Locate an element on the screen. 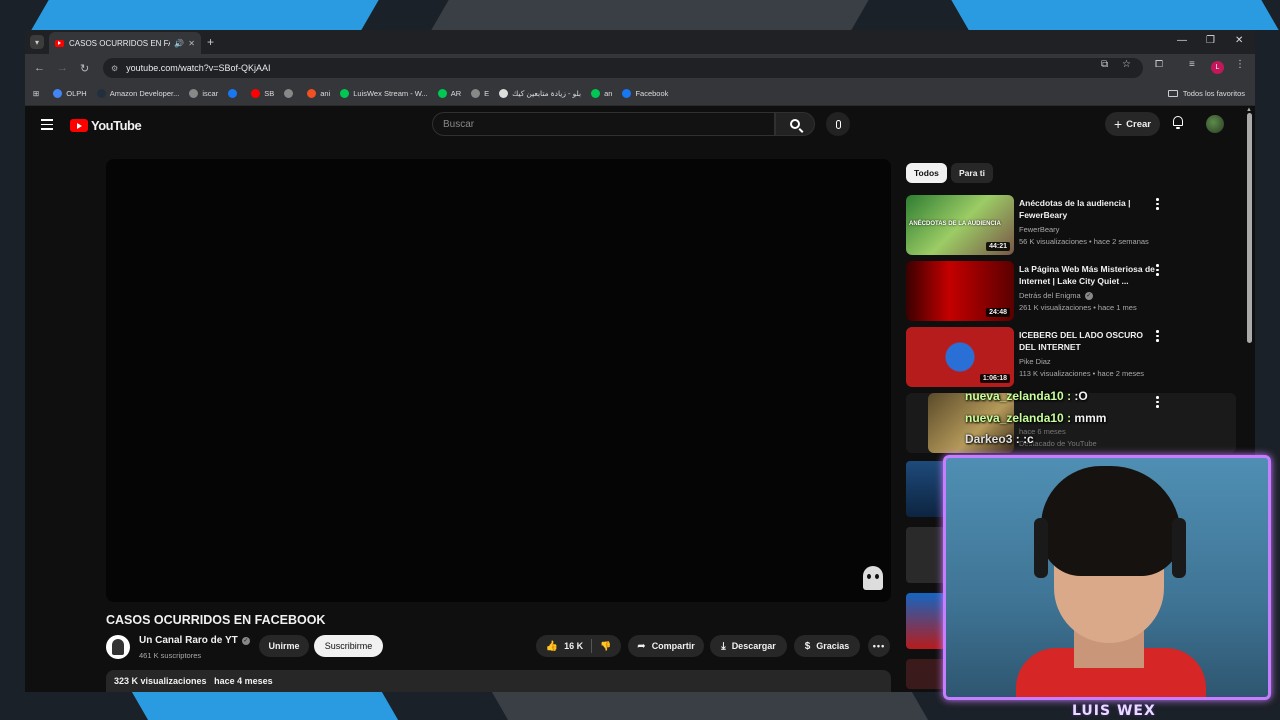  restore-icon: ❐ is located at coordinates (1210, 40).